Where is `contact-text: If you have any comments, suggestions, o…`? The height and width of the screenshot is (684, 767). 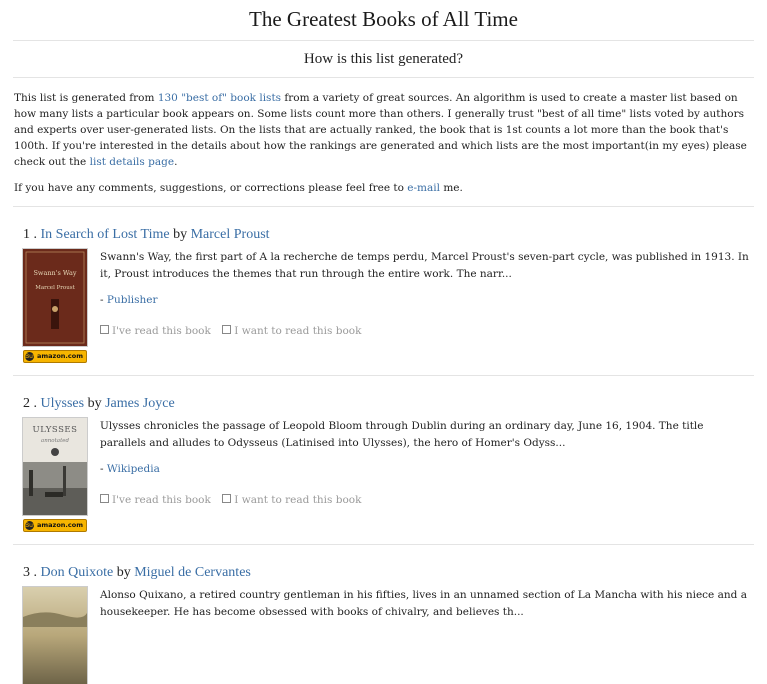 contact-text: If you have any comments, suggestions, o… is located at coordinates (211, 188).